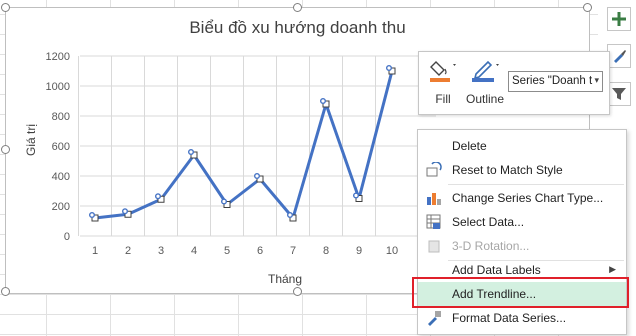 The height and width of the screenshot is (336, 636). Describe the element at coordinates (612, 269) in the screenshot. I see `submenu-arrow-icon: ▶` at that location.